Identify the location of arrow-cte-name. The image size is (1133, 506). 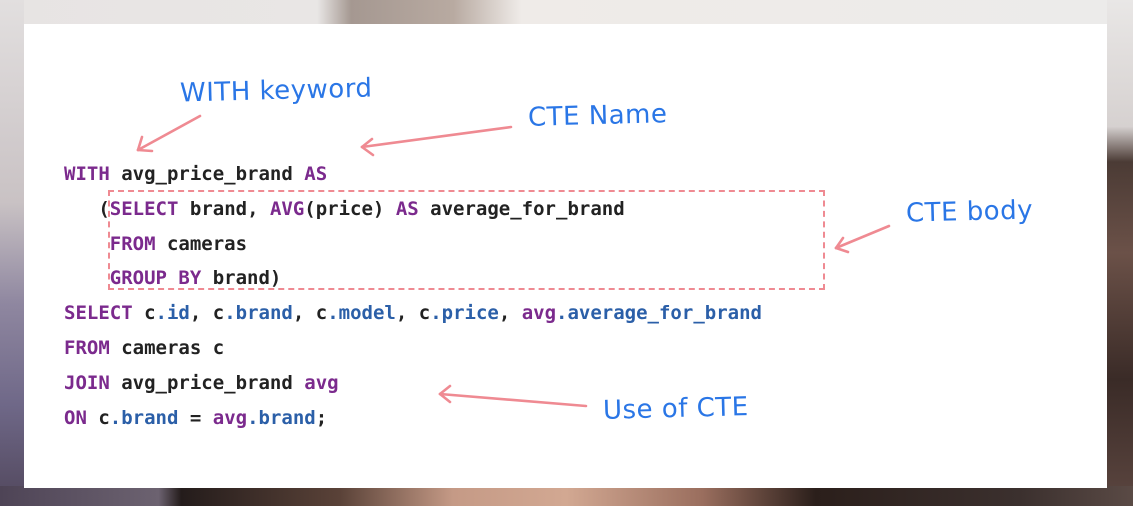
(436, 141).